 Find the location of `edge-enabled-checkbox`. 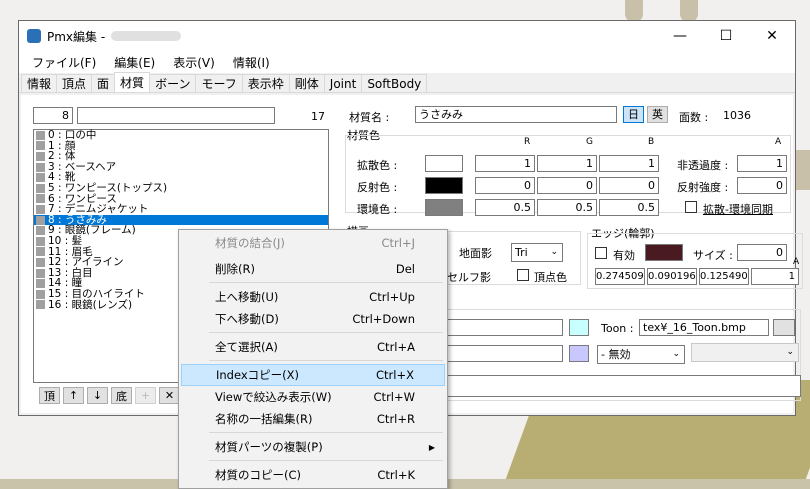

edge-enabled-checkbox is located at coordinates (601, 253).